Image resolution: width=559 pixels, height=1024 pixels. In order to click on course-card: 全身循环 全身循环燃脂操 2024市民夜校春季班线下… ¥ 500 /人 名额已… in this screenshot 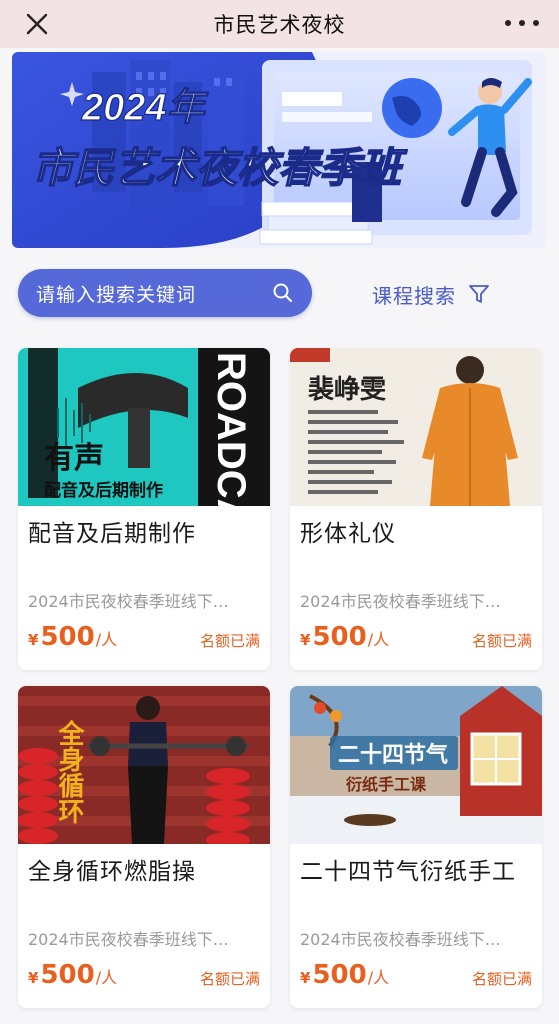, I will do `click(144, 847)`.